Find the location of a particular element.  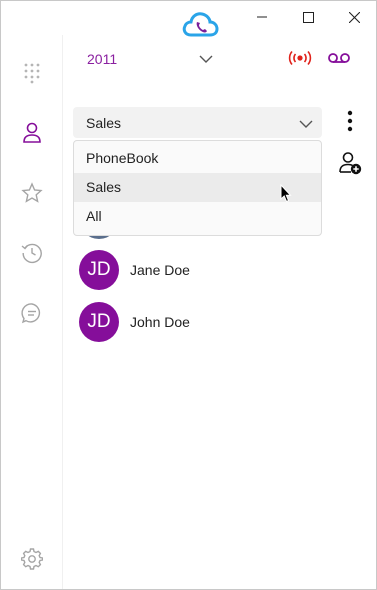

phonebook-select-value: Sales is located at coordinates (104, 123).